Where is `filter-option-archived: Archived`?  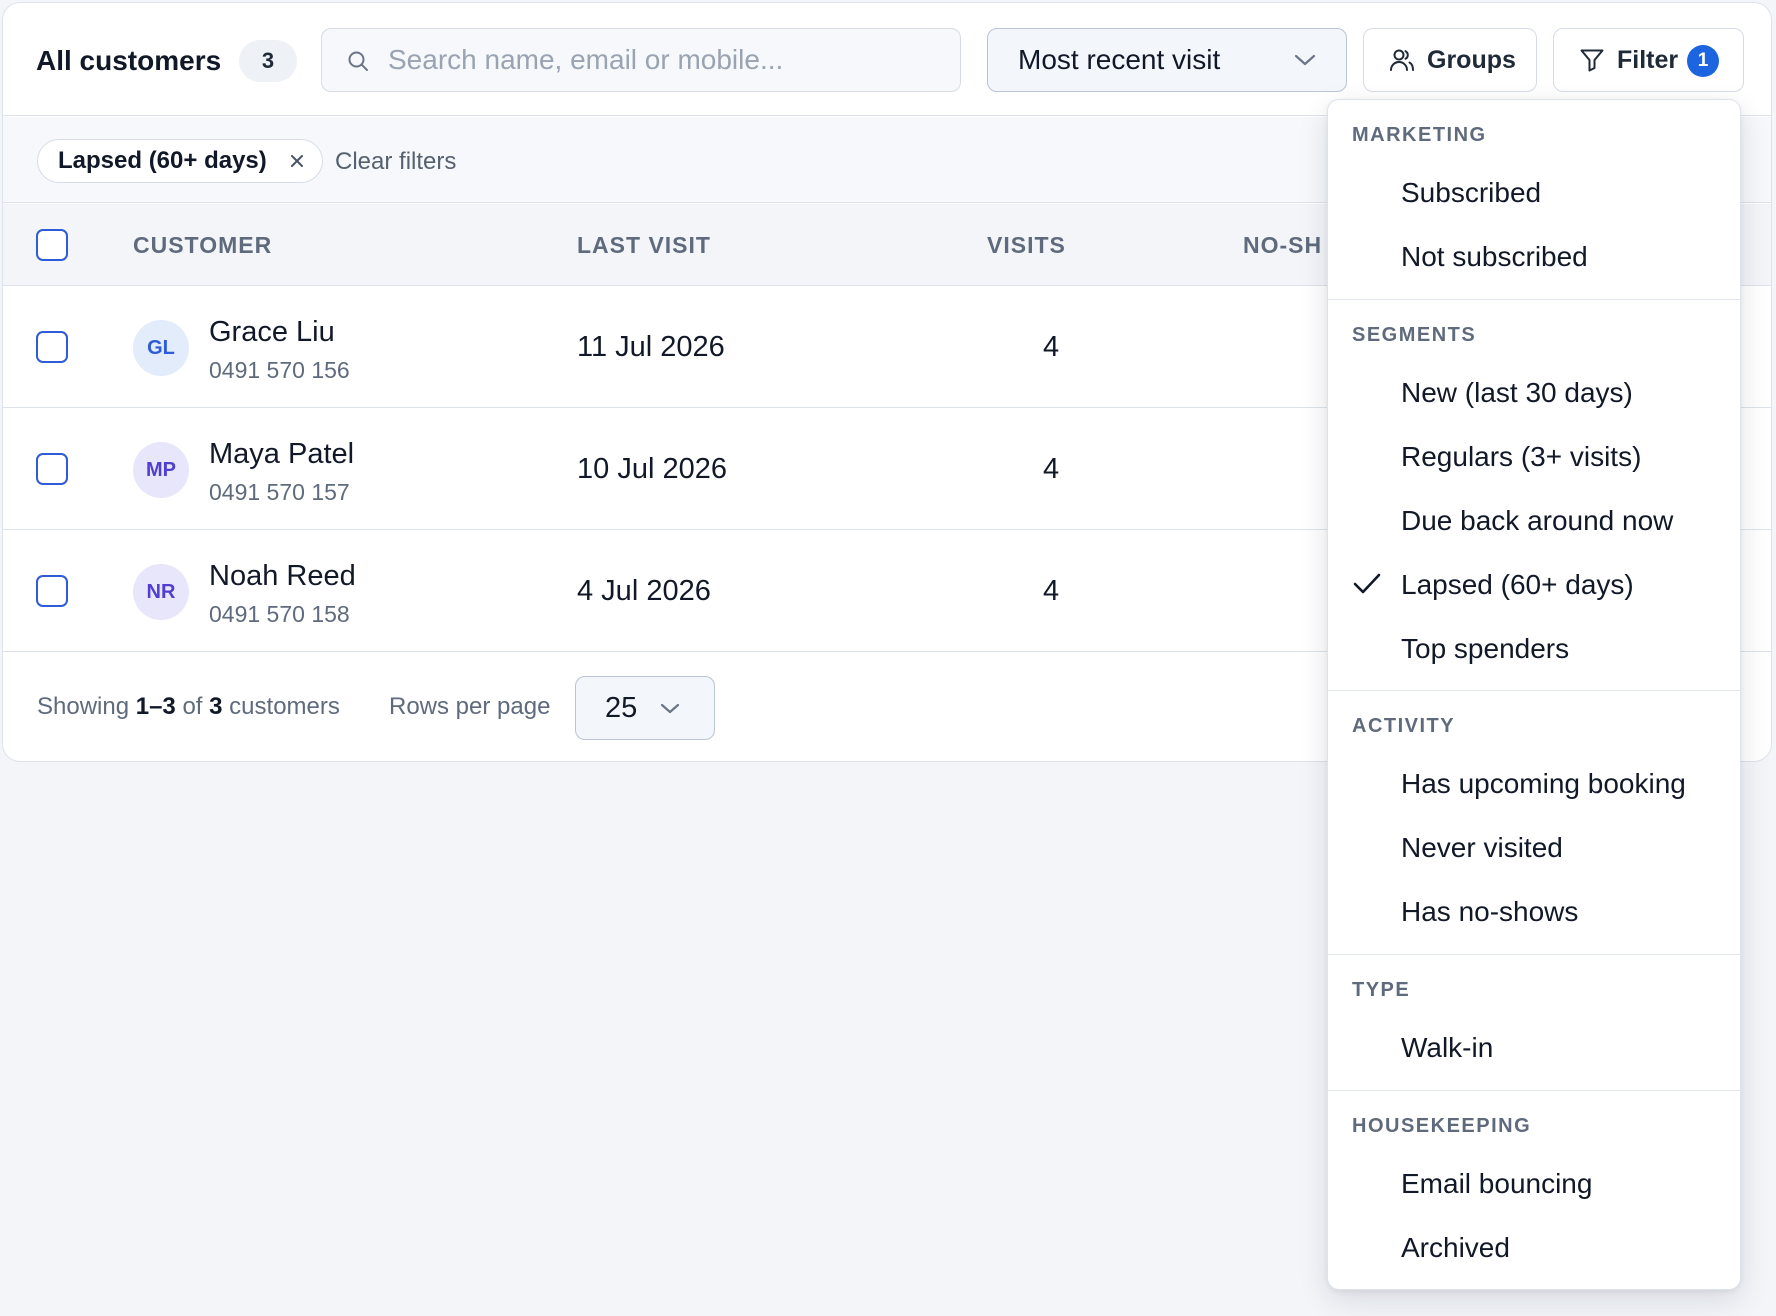
filter-option-archived: Archived is located at coordinates (1534, 1247).